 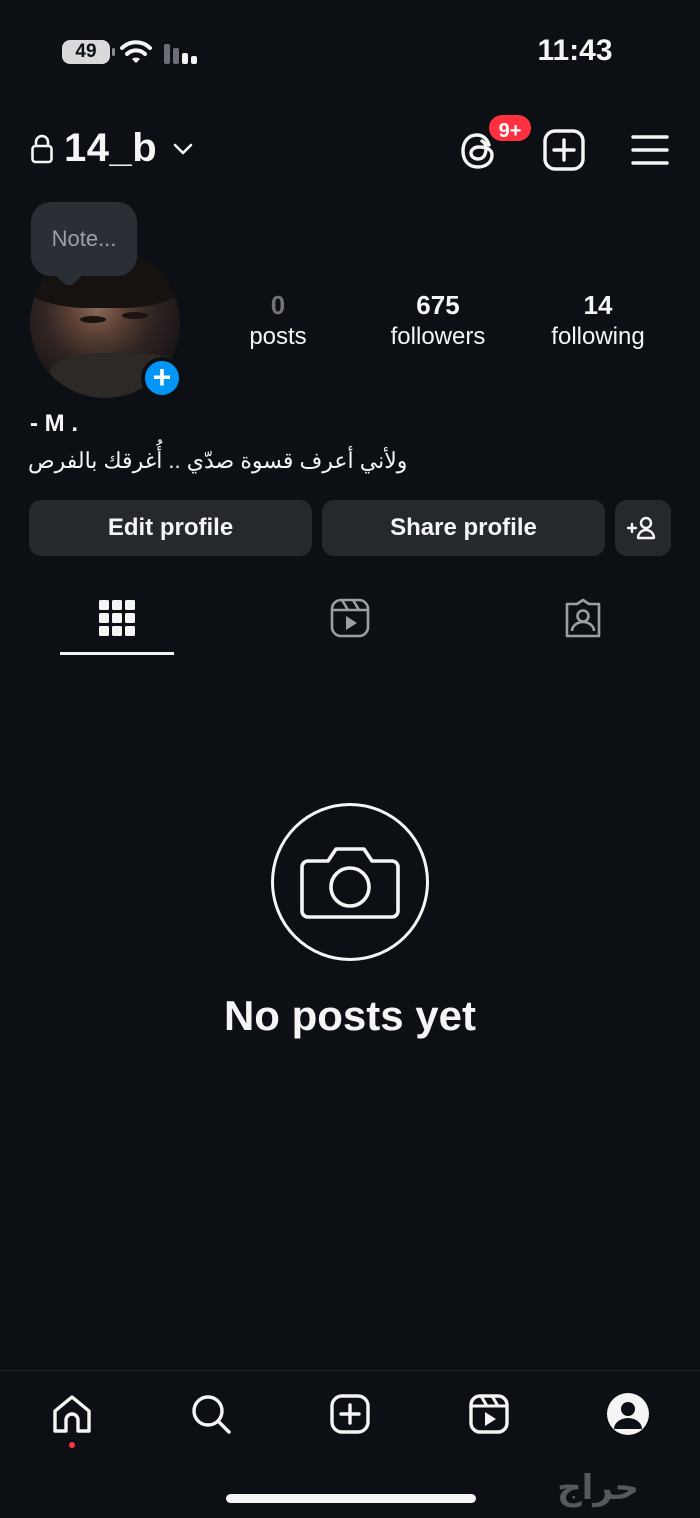 I want to click on profile-icon, so click(x=628, y=1415).